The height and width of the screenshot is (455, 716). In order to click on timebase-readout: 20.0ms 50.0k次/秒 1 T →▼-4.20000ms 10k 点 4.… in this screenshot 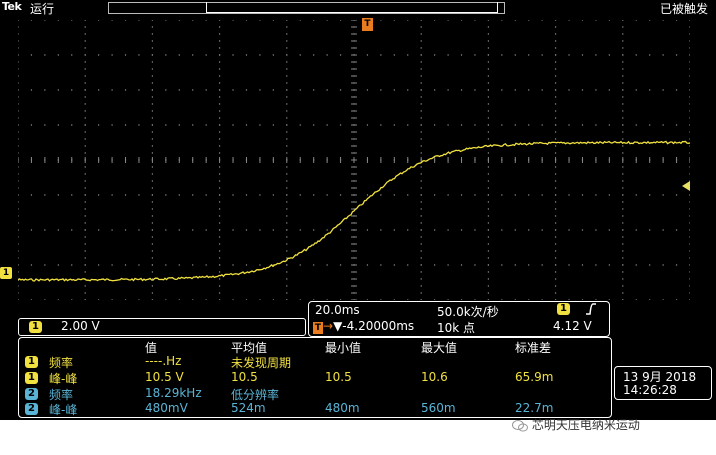, I will do `click(459, 319)`.